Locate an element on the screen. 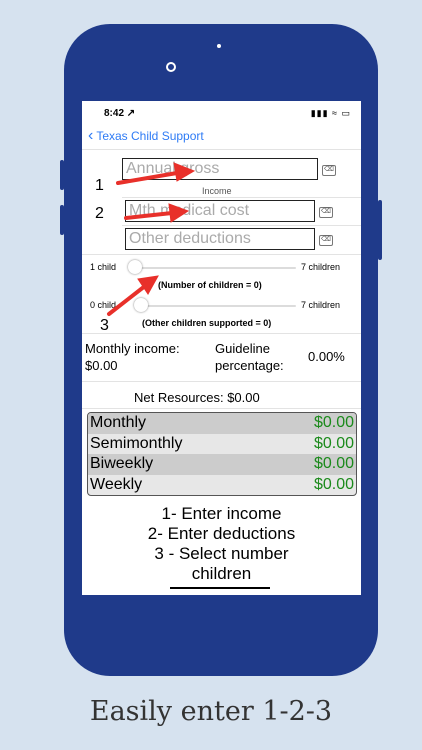 The height and width of the screenshot is (750, 422). camera-icon is located at coordinates (171, 67).